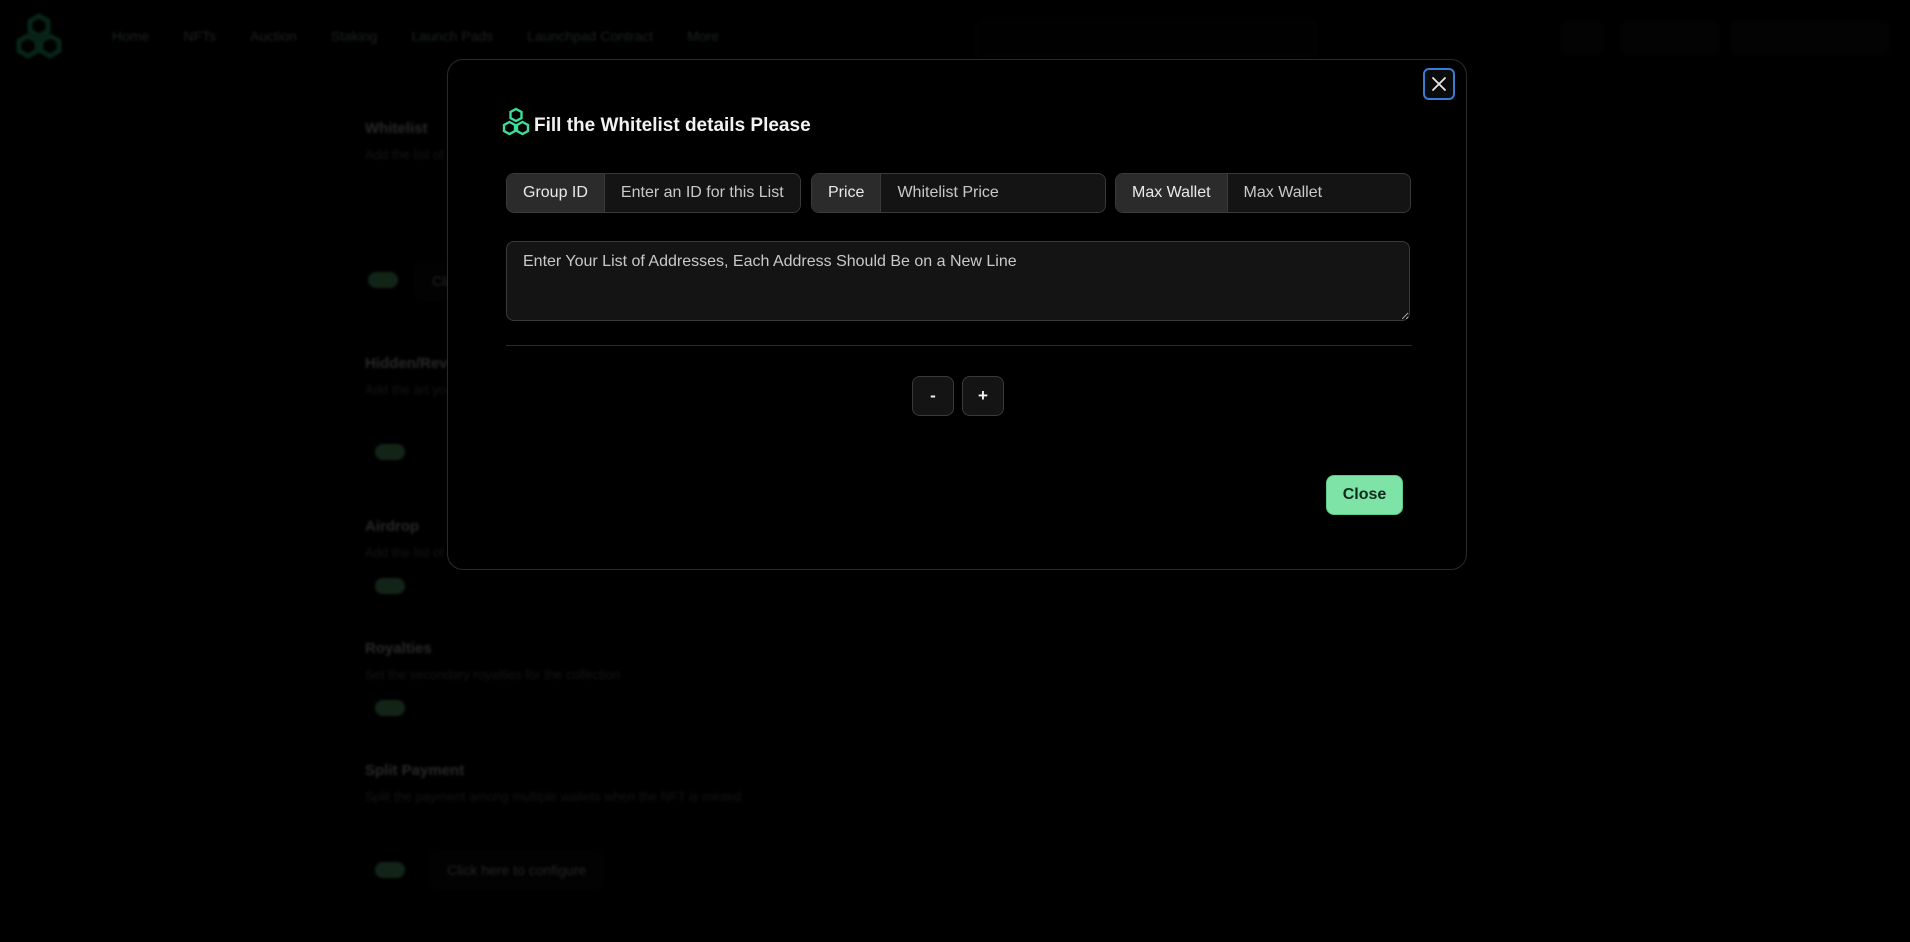 This screenshot has height=942, width=1910. I want to click on group-id-field: Group ID, so click(653, 193).